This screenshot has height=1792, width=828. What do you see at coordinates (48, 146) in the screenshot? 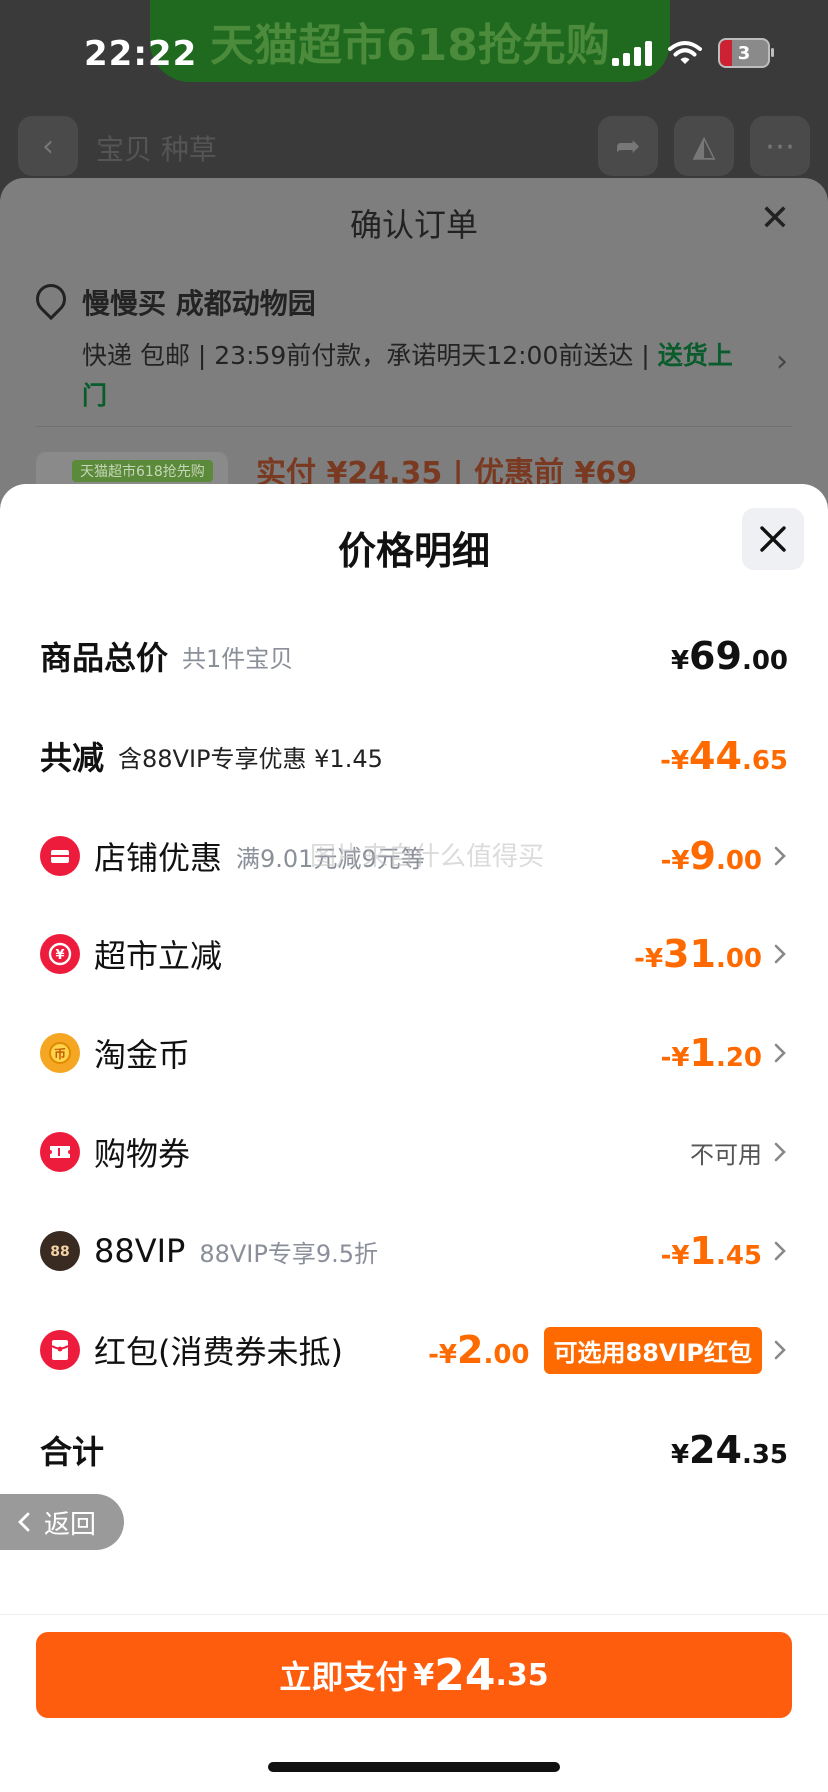
I see `back-arrow-icon: ‹` at bounding box center [48, 146].